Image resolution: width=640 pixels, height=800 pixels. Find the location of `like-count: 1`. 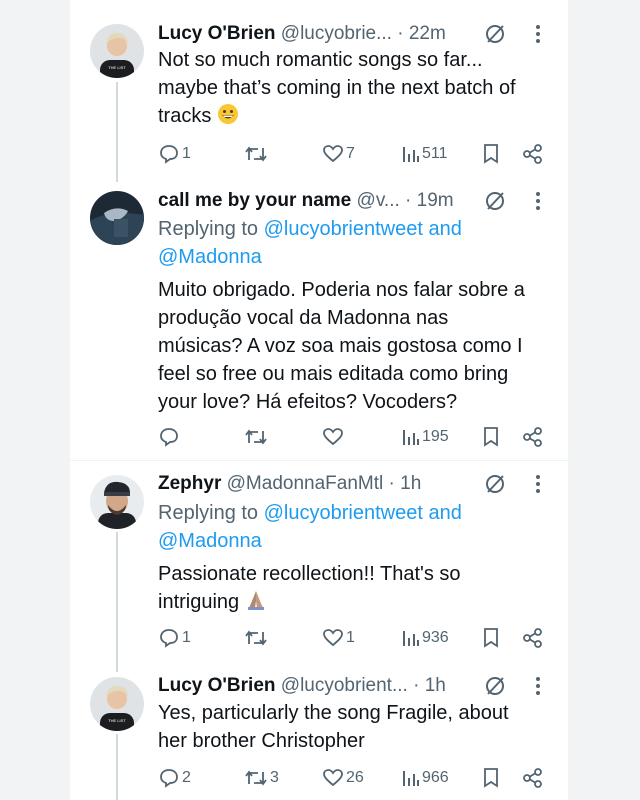

like-count: 1 is located at coordinates (350, 637).